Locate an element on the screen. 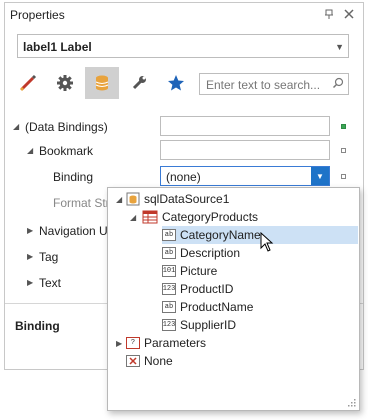 This screenshot has width=368, height=420. pin-icon is located at coordinates (329, 14).